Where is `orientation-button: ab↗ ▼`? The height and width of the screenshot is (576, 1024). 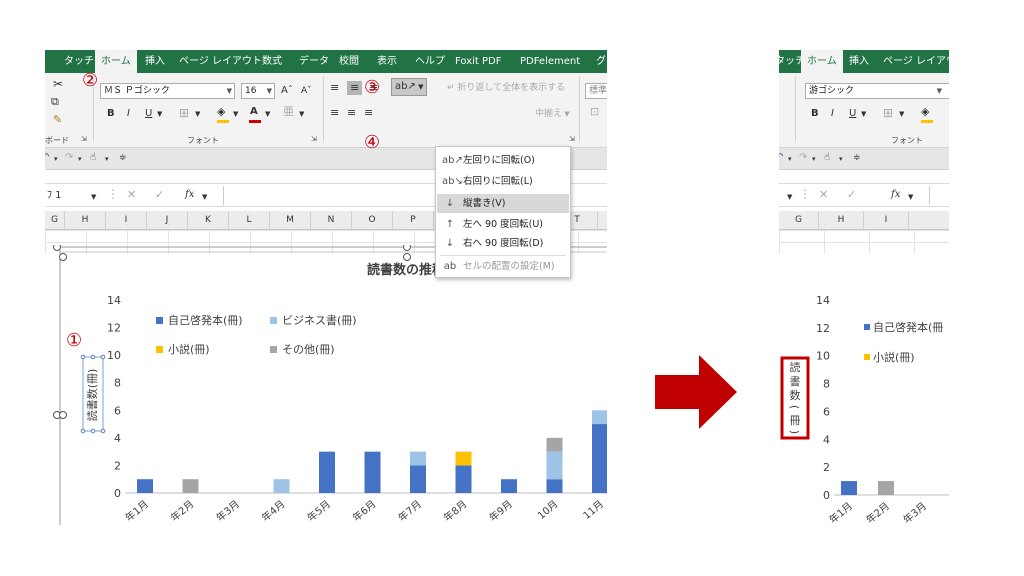
orientation-button: ab↗ ▼ is located at coordinates (409, 87).